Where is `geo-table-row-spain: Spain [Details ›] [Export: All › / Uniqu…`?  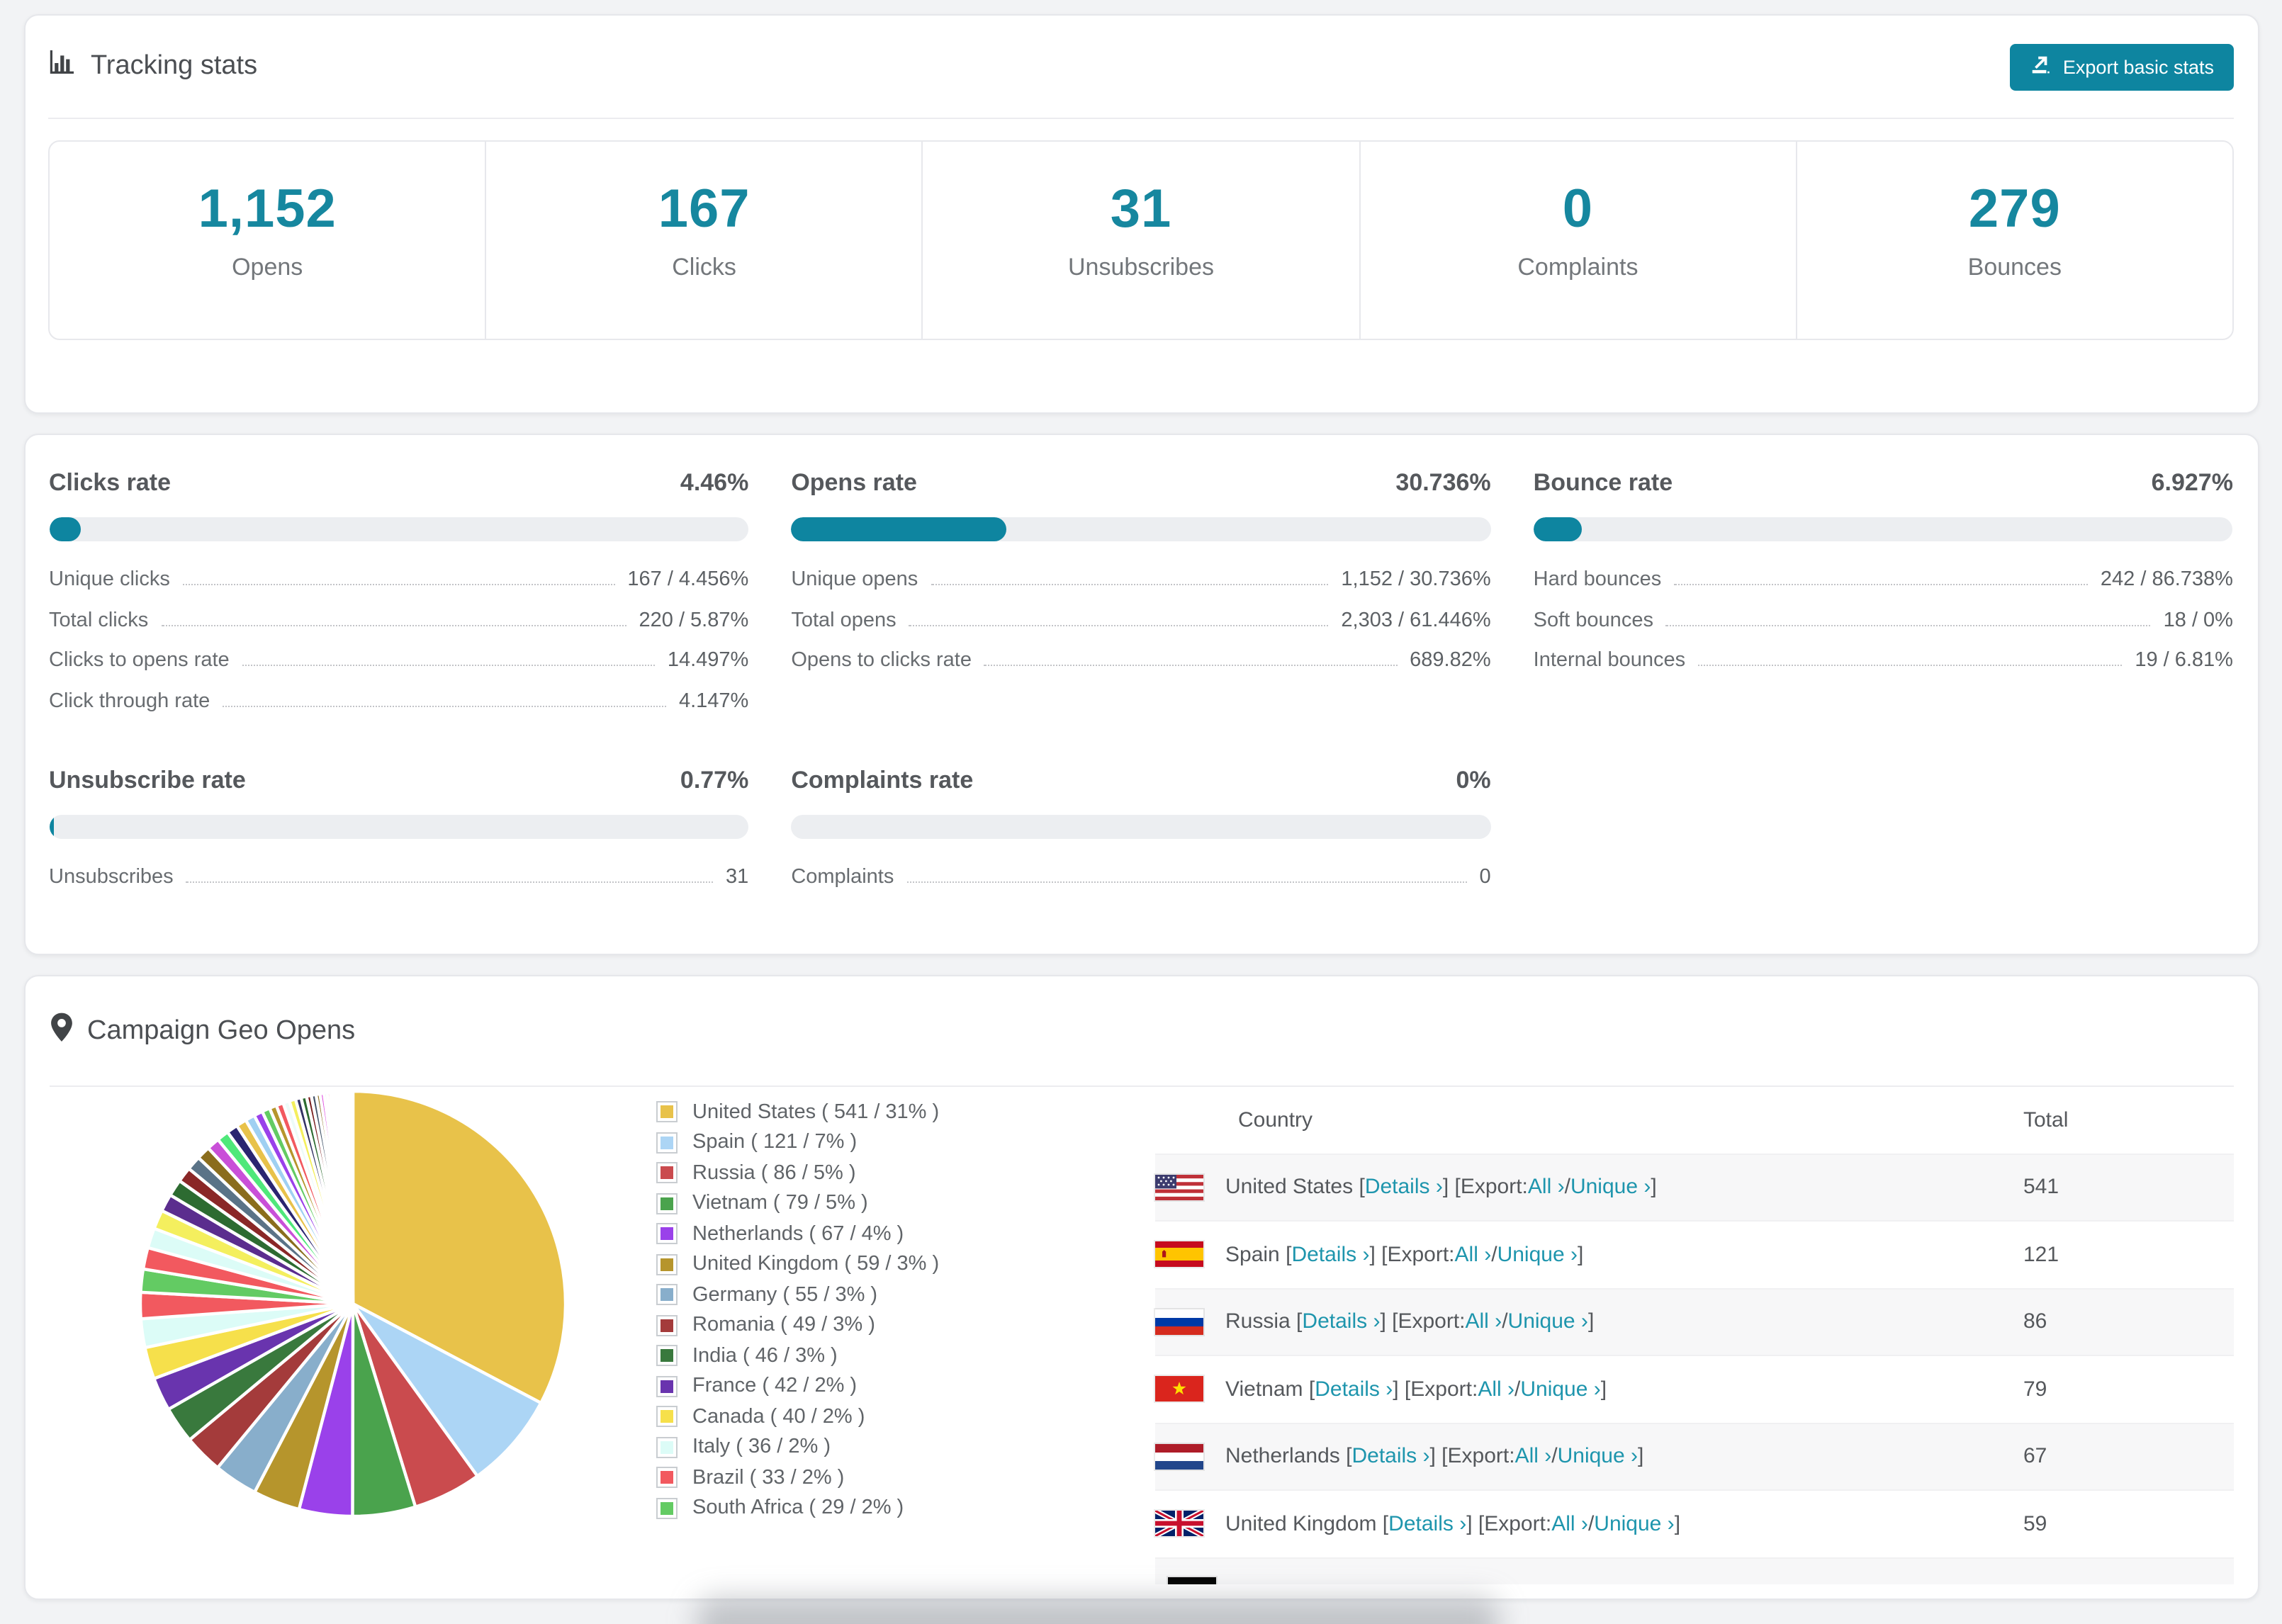 geo-table-row-spain: Spain [Details ›] [Export: All › / Uniqu… is located at coordinates (1693, 1254).